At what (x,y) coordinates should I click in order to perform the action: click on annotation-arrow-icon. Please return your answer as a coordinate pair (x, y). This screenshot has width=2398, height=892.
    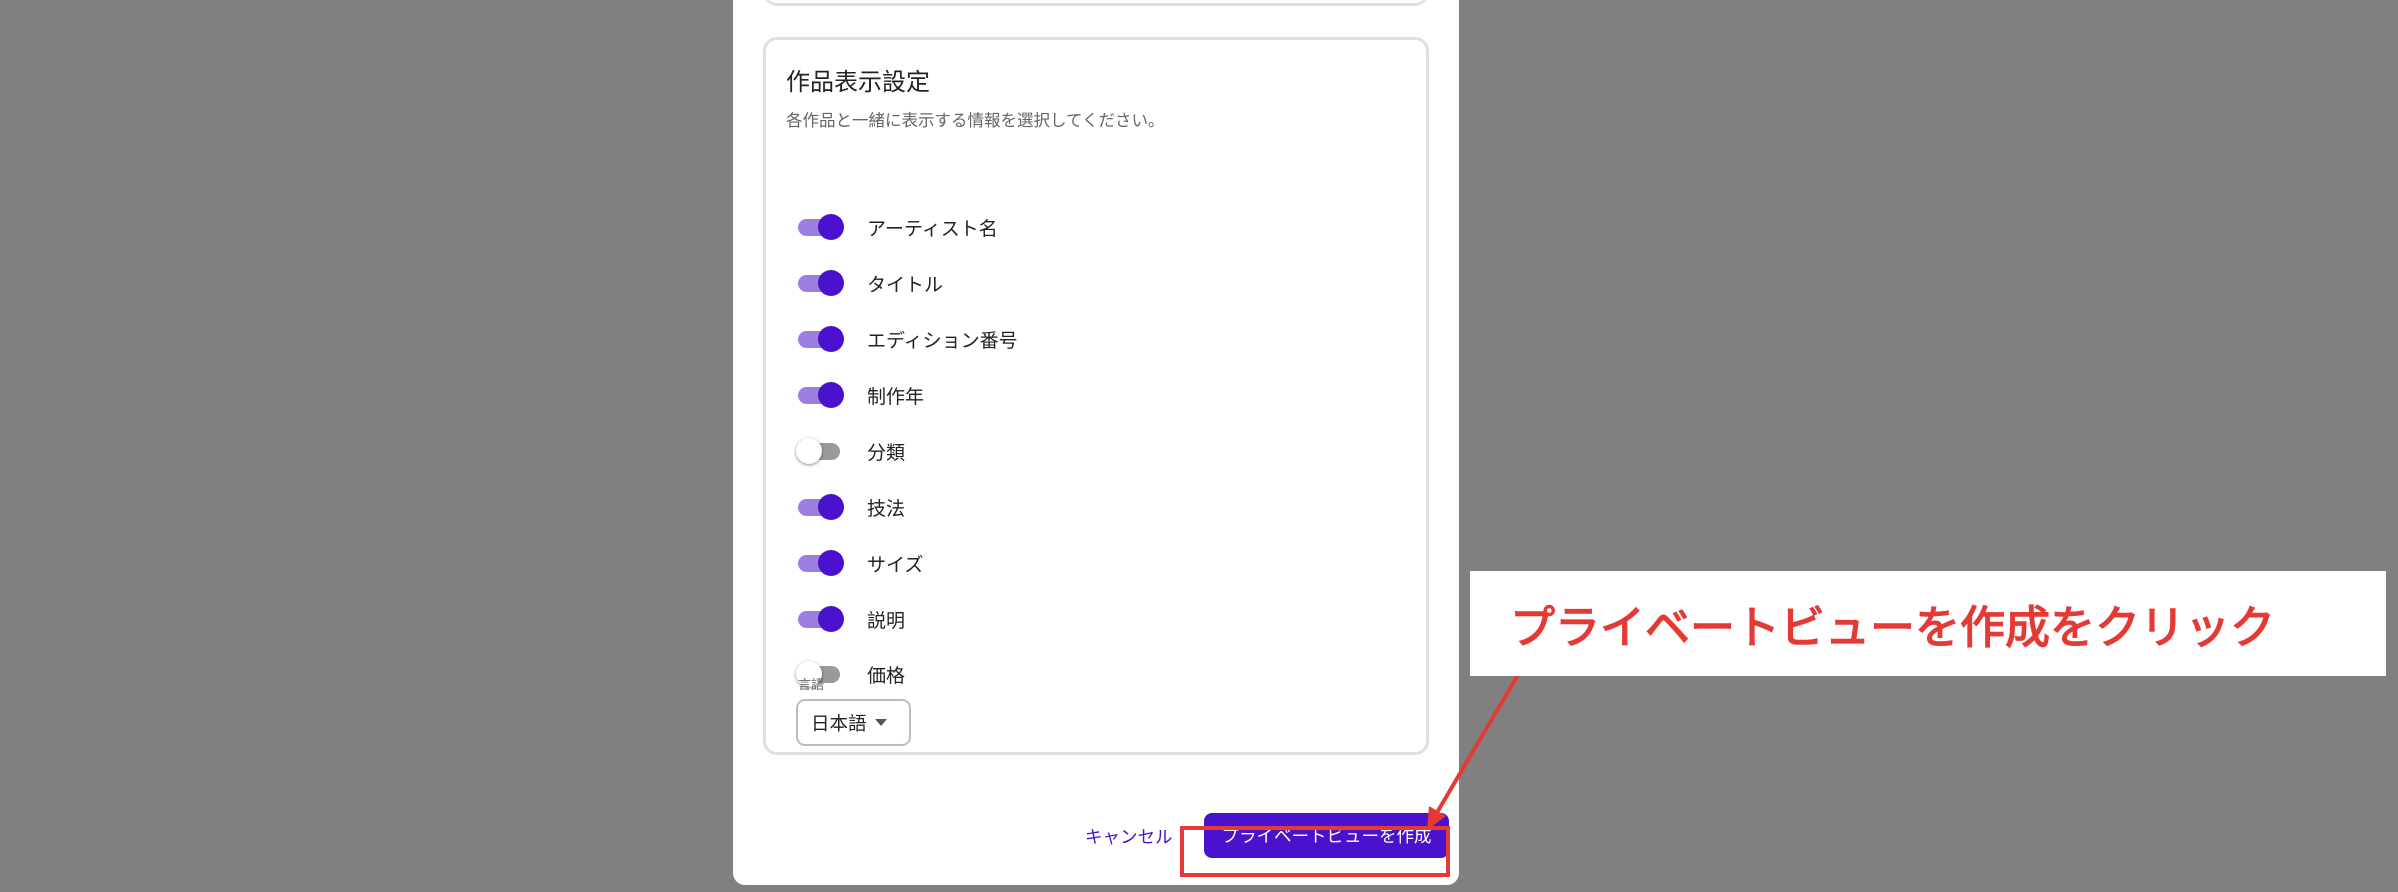
    Looking at the image, I should click on (1480, 739).